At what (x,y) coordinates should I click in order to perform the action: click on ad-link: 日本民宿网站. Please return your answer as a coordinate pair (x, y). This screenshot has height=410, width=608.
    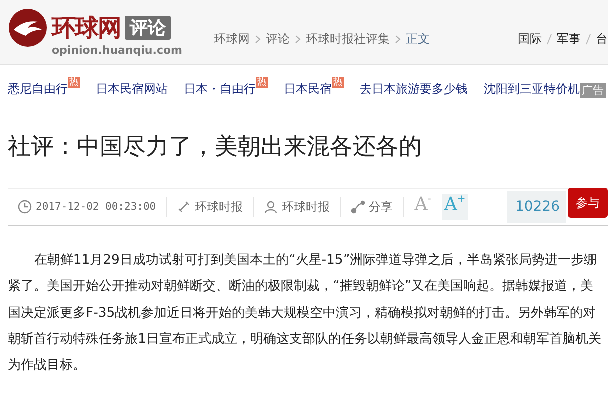
    Looking at the image, I should click on (132, 89).